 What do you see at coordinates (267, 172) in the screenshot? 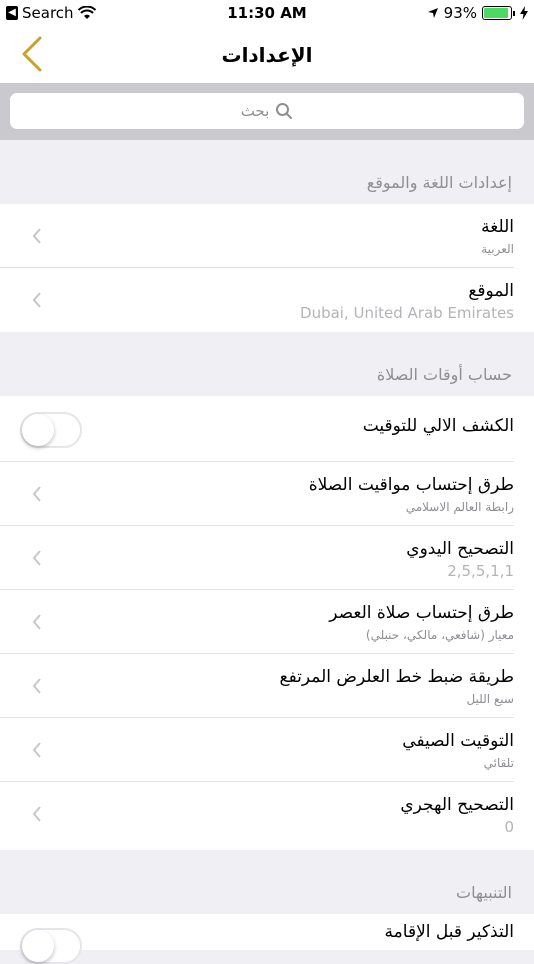
I see `section-header-language-location: إعدادات اللغة والموقع` at bounding box center [267, 172].